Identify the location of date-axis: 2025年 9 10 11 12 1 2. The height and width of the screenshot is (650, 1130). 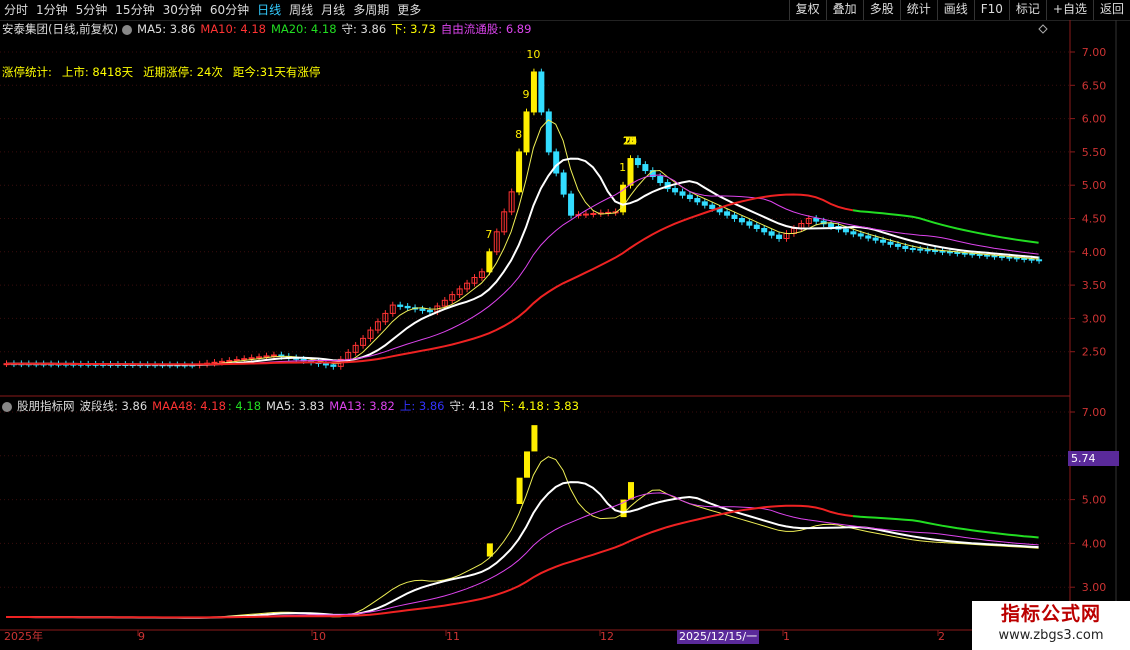
(535, 637).